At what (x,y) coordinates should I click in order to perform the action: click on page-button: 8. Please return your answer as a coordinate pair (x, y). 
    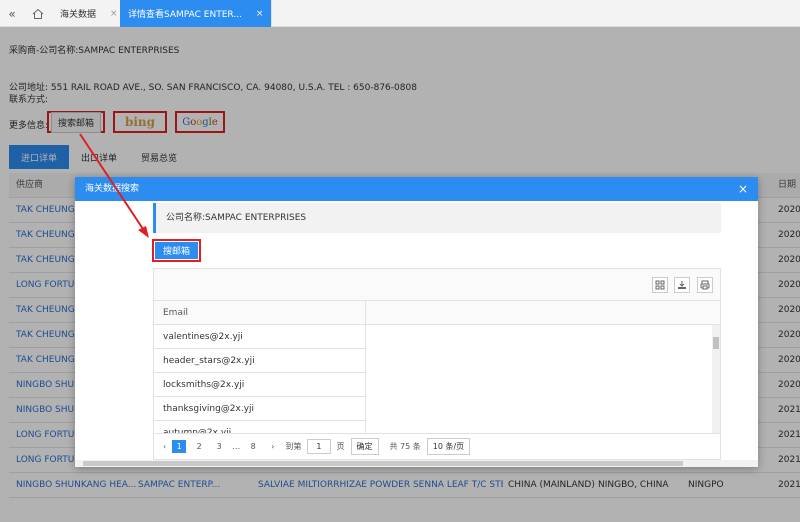
    Looking at the image, I should click on (253, 446).